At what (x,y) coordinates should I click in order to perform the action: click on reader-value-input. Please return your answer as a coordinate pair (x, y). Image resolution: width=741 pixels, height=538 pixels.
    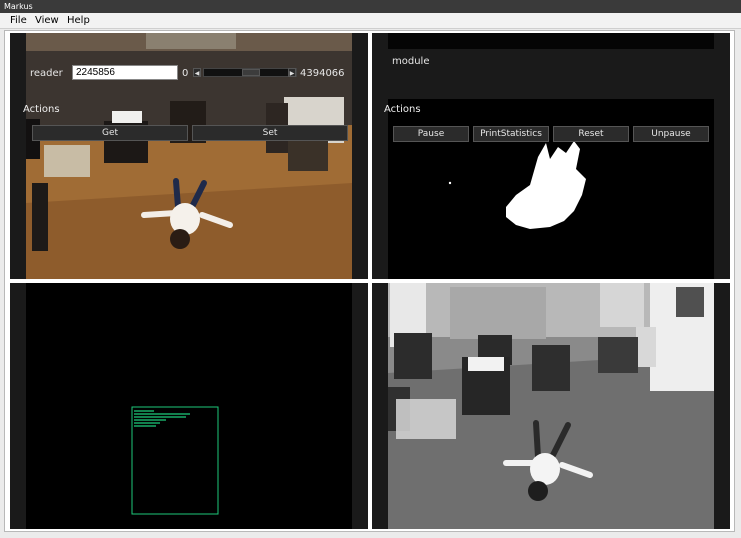
    Looking at the image, I should click on (125, 72).